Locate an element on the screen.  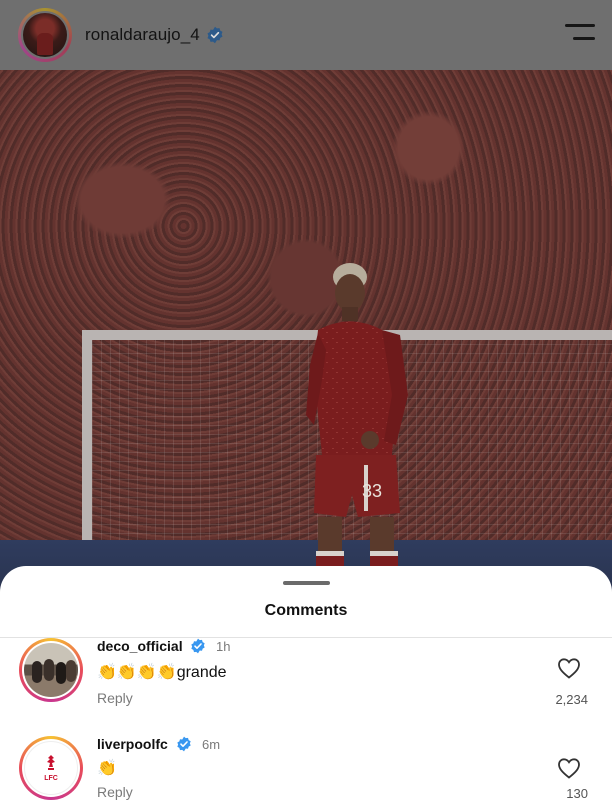
comments-title: Comments is located at coordinates (306, 610).